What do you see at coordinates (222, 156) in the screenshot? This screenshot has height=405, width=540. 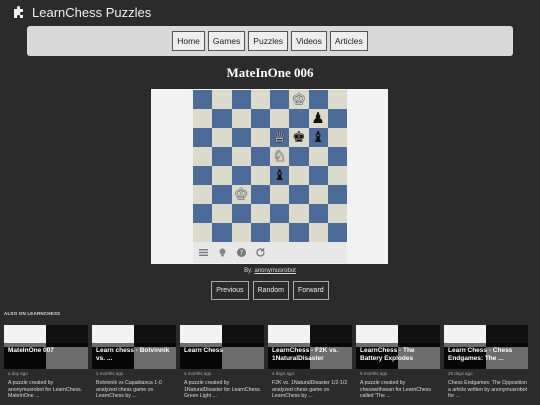 I see `board-square-b5` at bounding box center [222, 156].